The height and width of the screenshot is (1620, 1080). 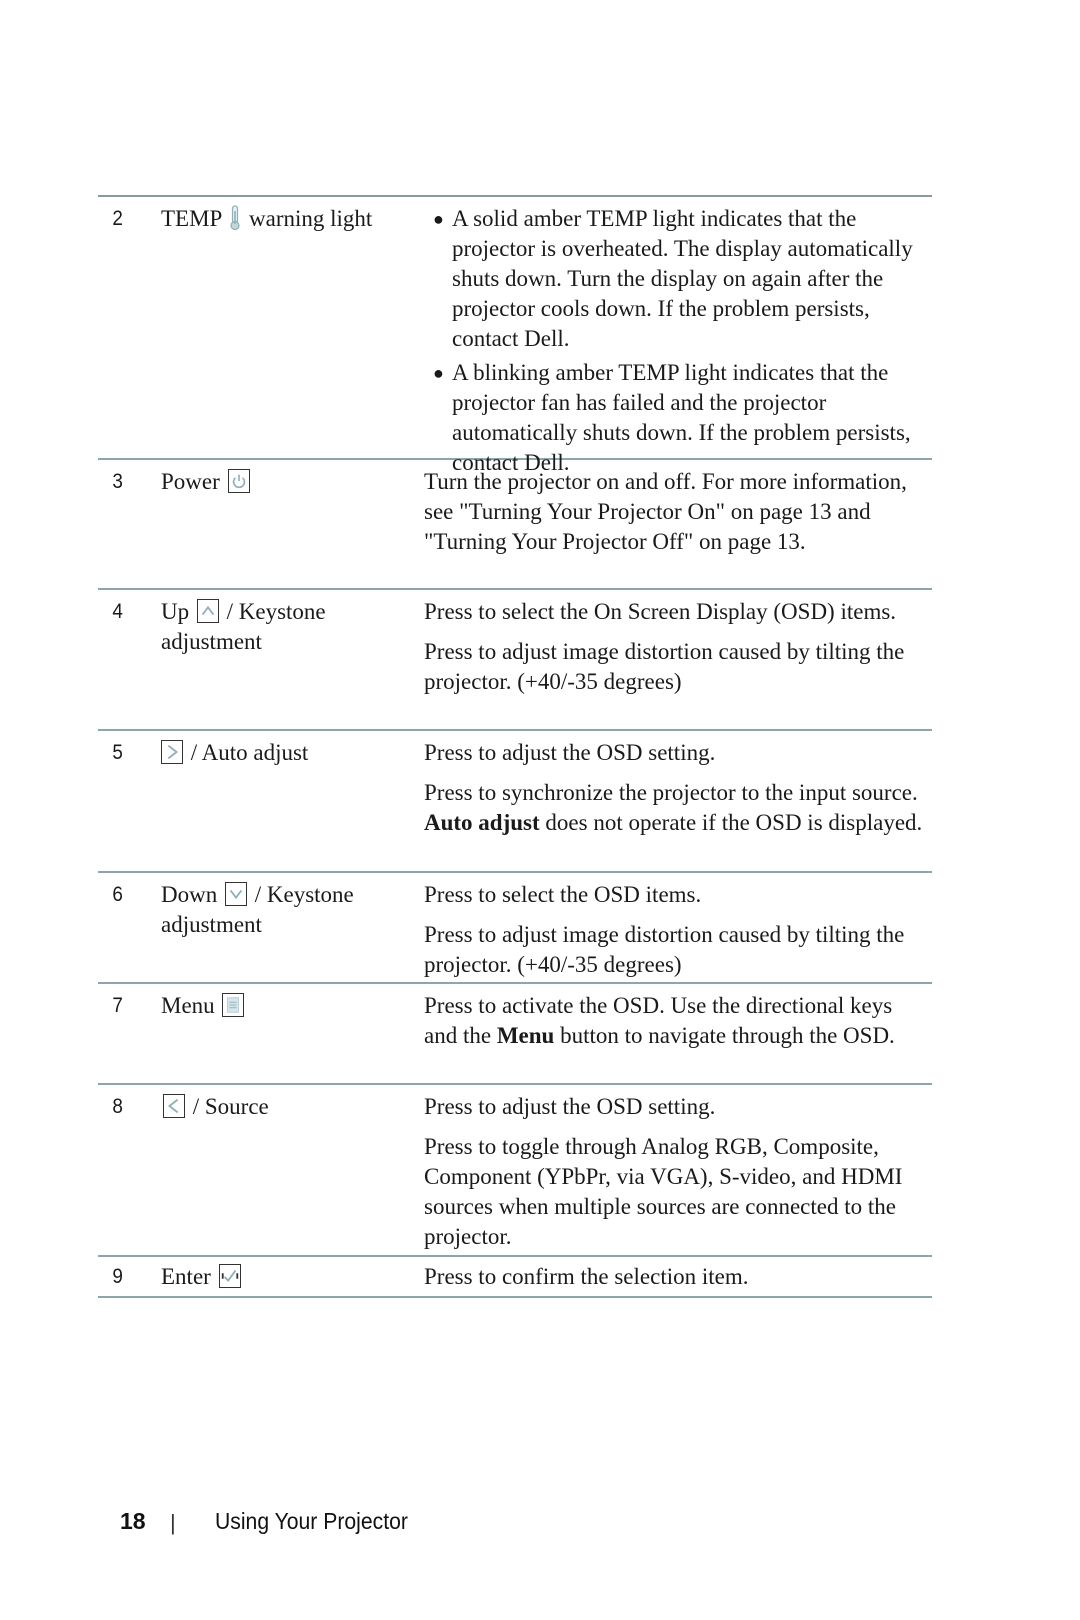 What do you see at coordinates (229, 1276) in the screenshot?
I see `enter-check-icon` at bounding box center [229, 1276].